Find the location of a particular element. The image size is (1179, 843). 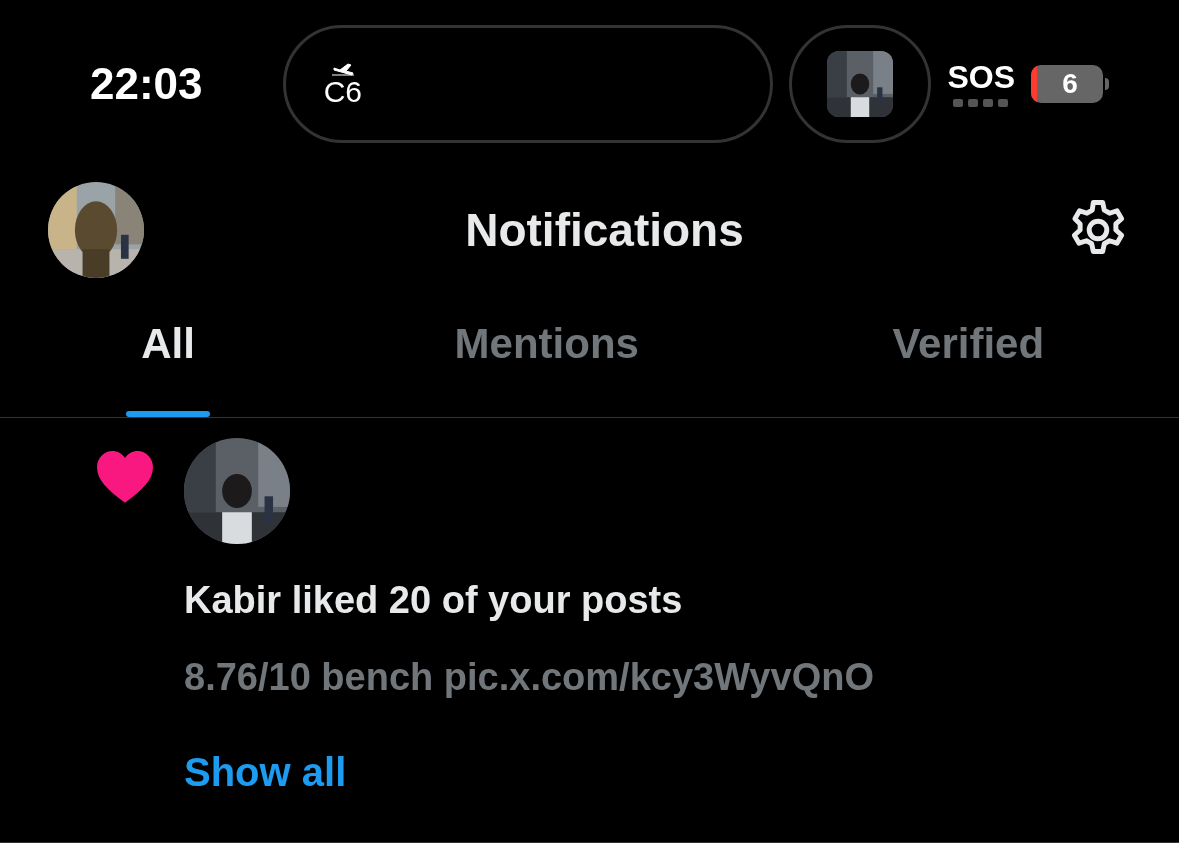

heart-icon is located at coordinates (125, 476).